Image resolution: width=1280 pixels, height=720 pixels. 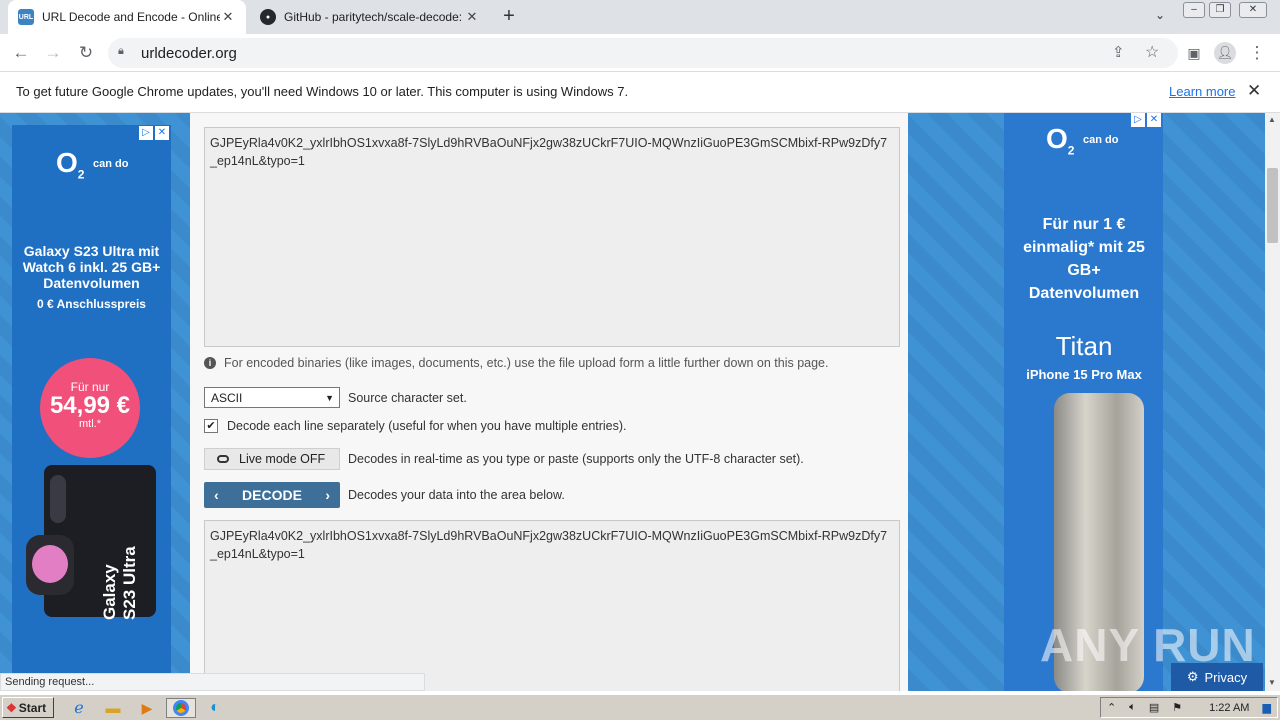 What do you see at coordinates (91, 304) in the screenshot?
I see `ad-subline: 0 € Anschlusspreis` at bounding box center [91, 304].